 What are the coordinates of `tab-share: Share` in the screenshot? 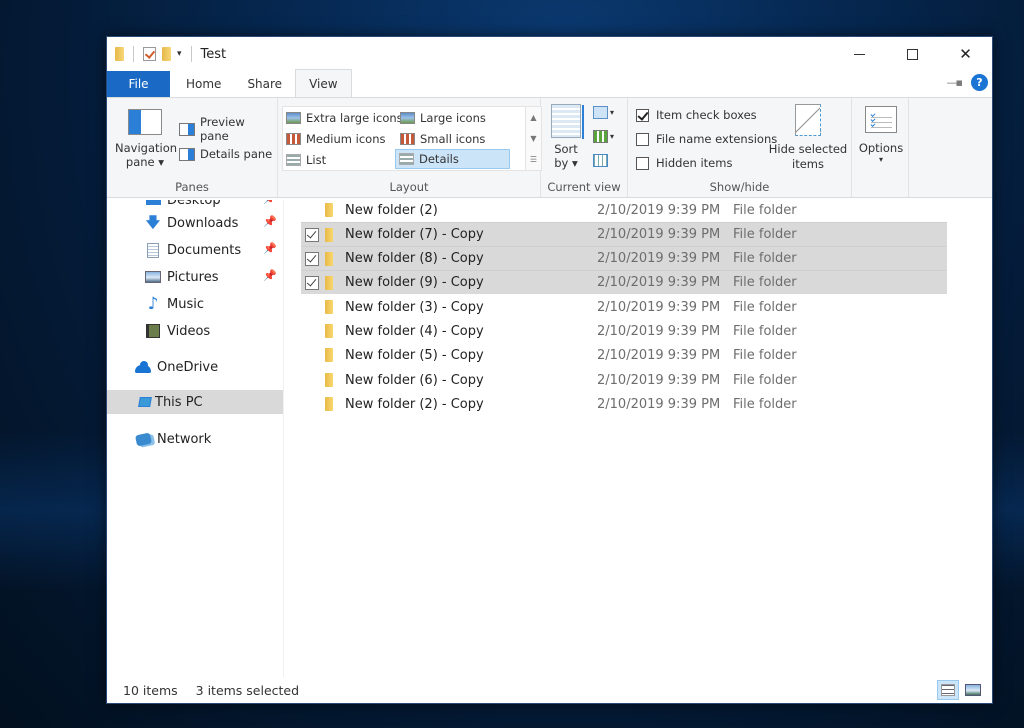 It's located at (264, 84).